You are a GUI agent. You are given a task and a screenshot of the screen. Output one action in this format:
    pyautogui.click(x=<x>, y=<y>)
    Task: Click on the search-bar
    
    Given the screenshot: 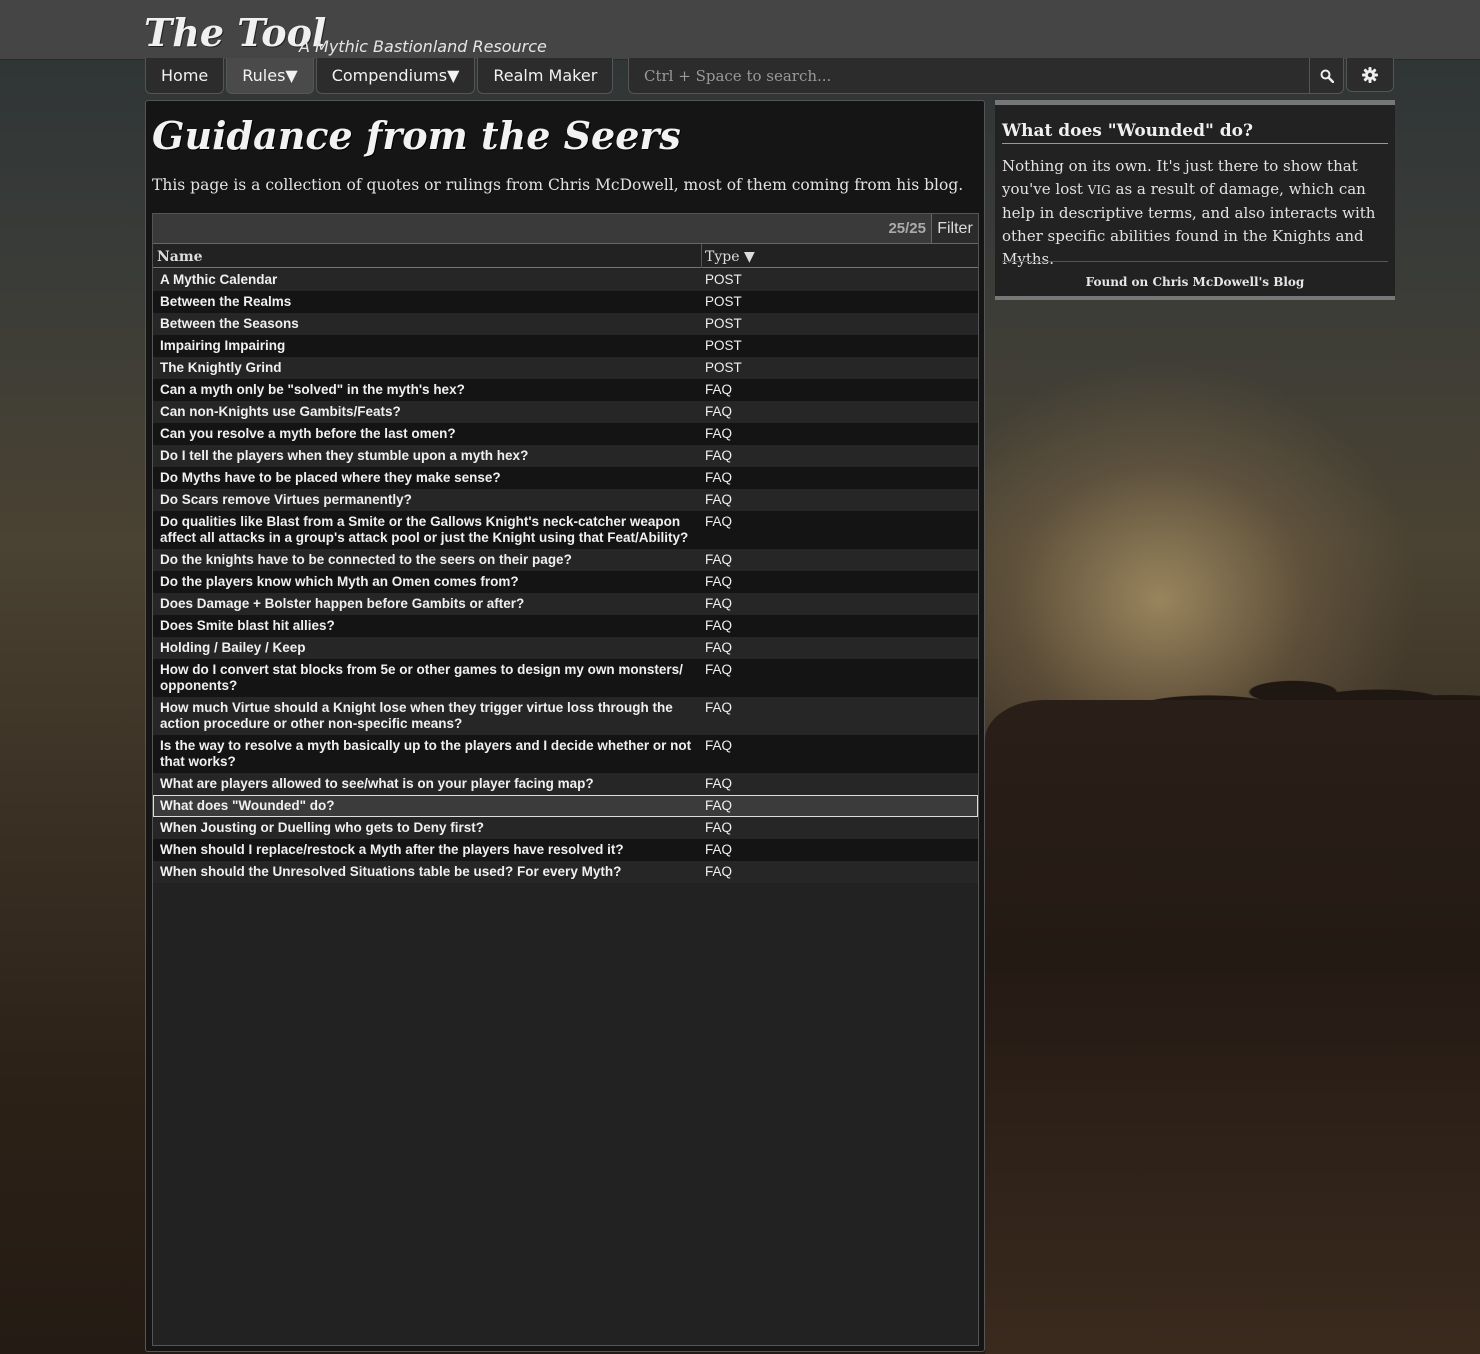 What is the action you would take?
    pyautogui.click(x=986, y=76)
    